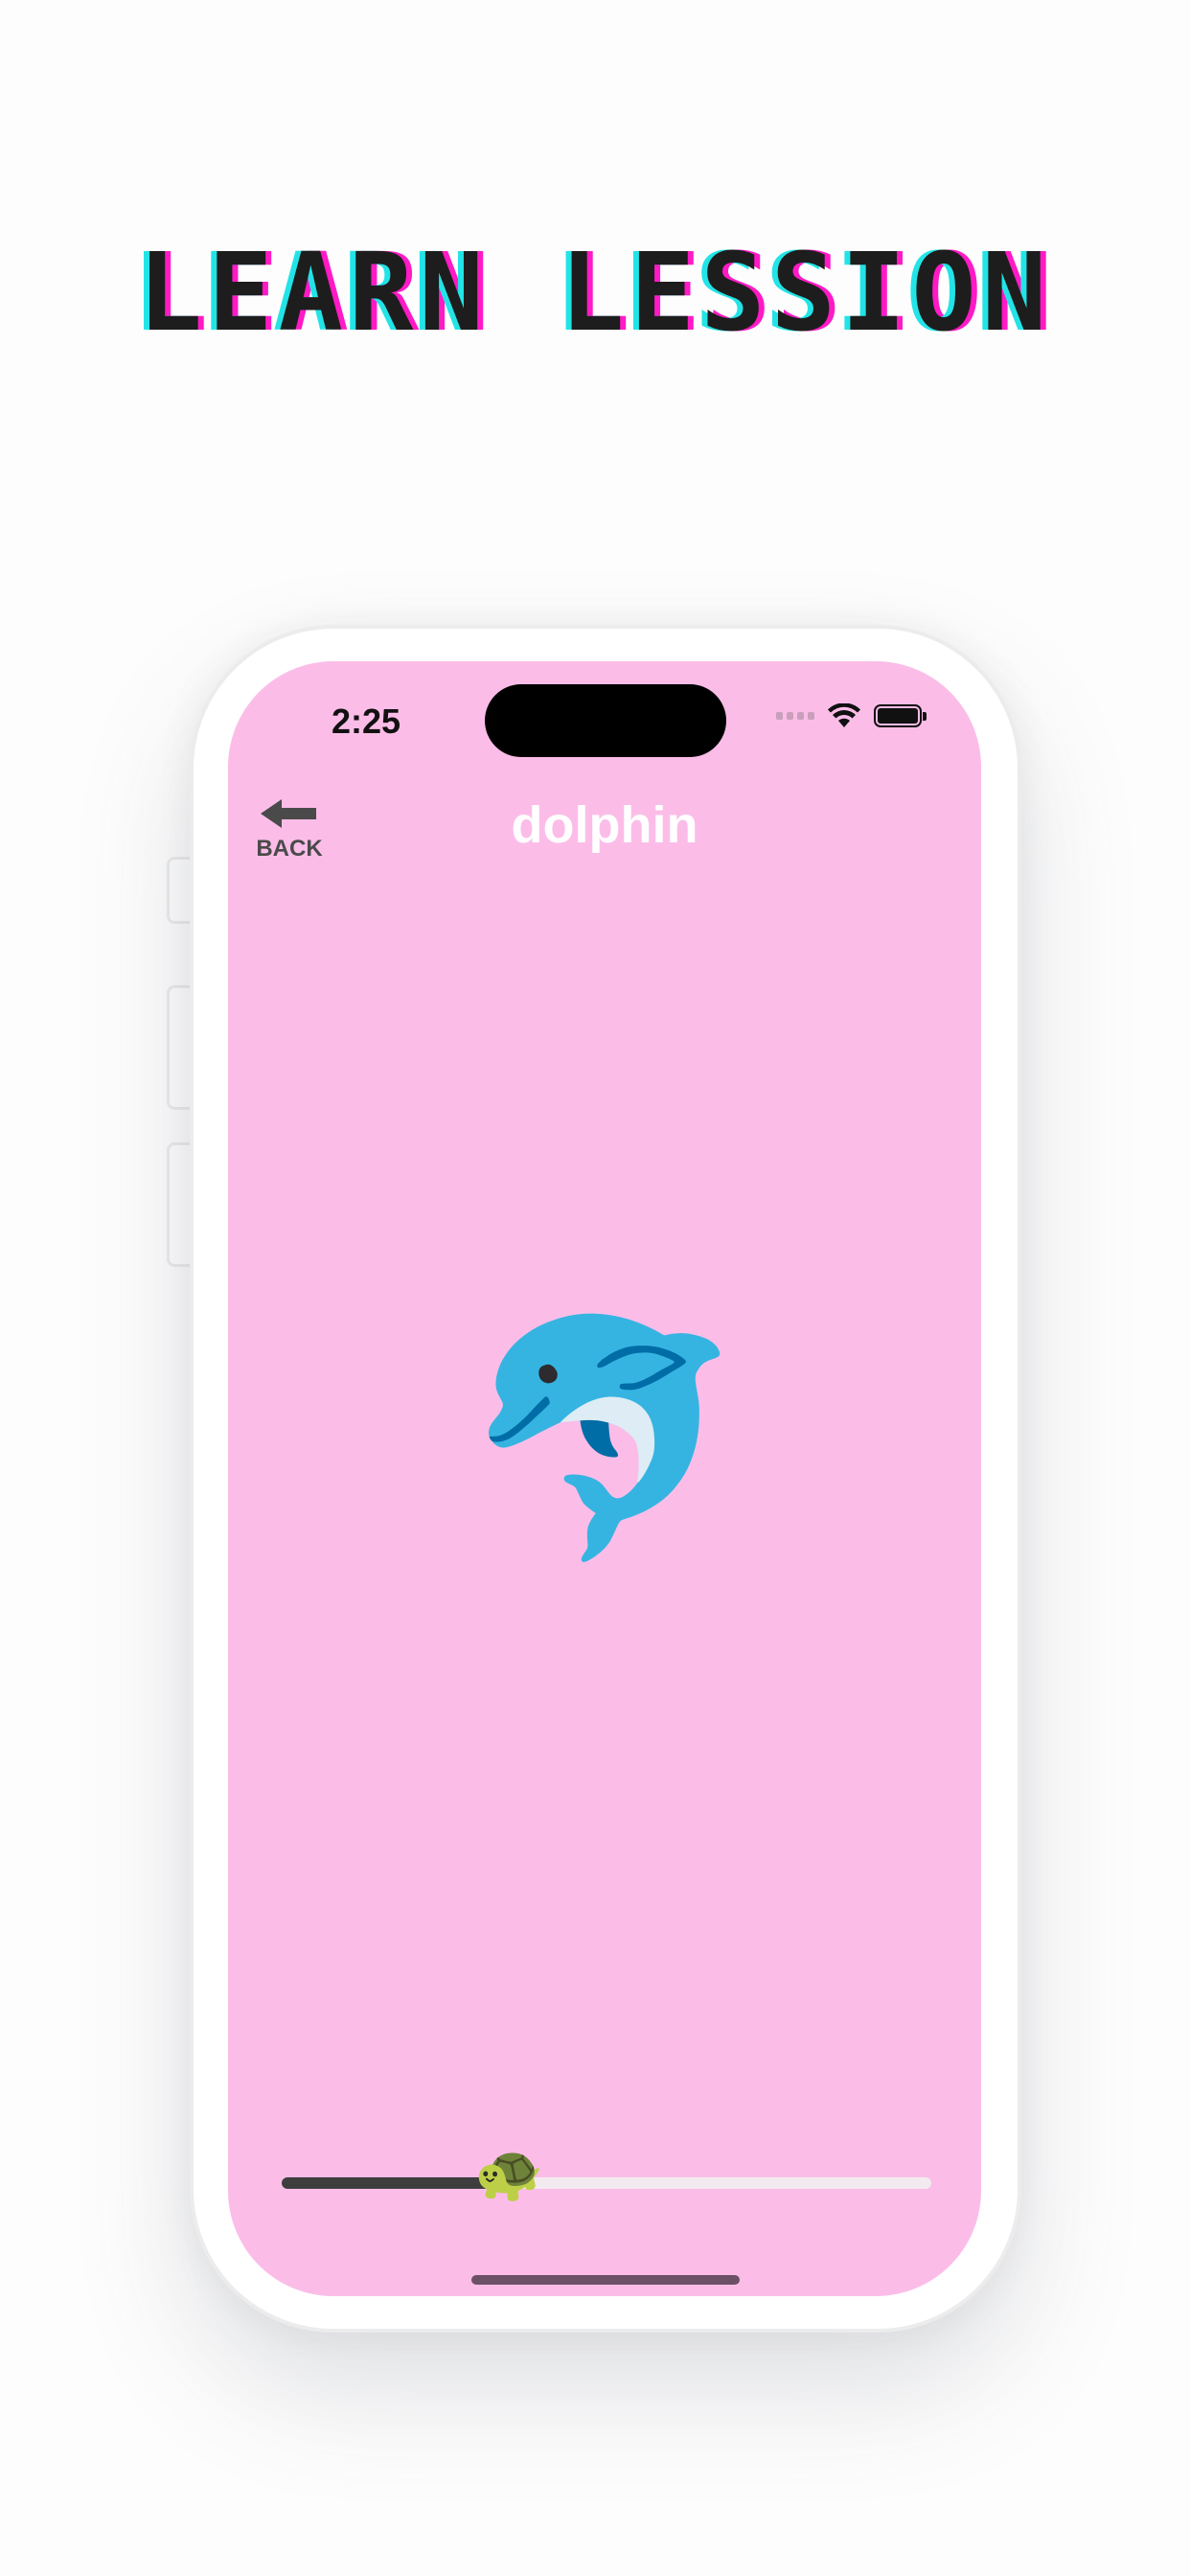 Image resolution: width=1190 pixels, height=2576 pixels. What do you see at coordinates (606, 720) in the screenshot?
I see `dynamic-island` at bounding box center [606, 720].